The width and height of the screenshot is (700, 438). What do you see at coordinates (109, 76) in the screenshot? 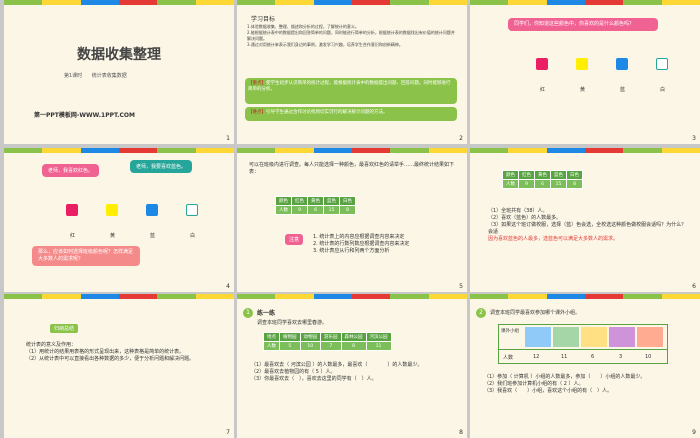
I see `lesson-subtitle: 统计表收集数据` at bounding box center [109, 76].